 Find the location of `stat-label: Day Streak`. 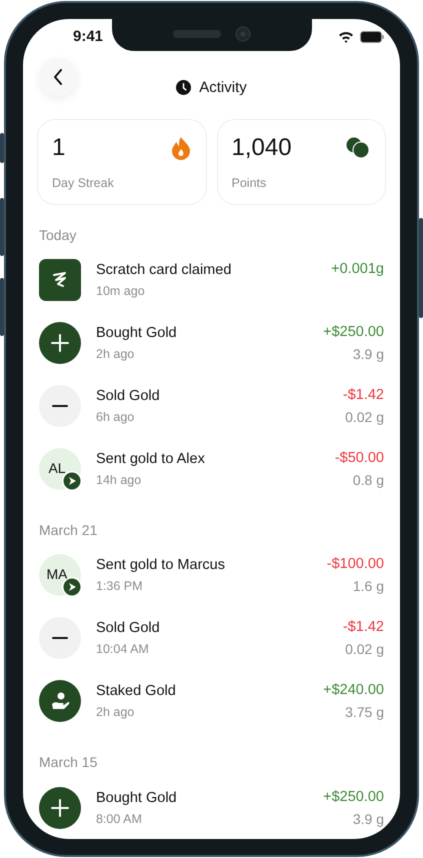

stat-label: Day Streak is located at coordinates (83, 183).